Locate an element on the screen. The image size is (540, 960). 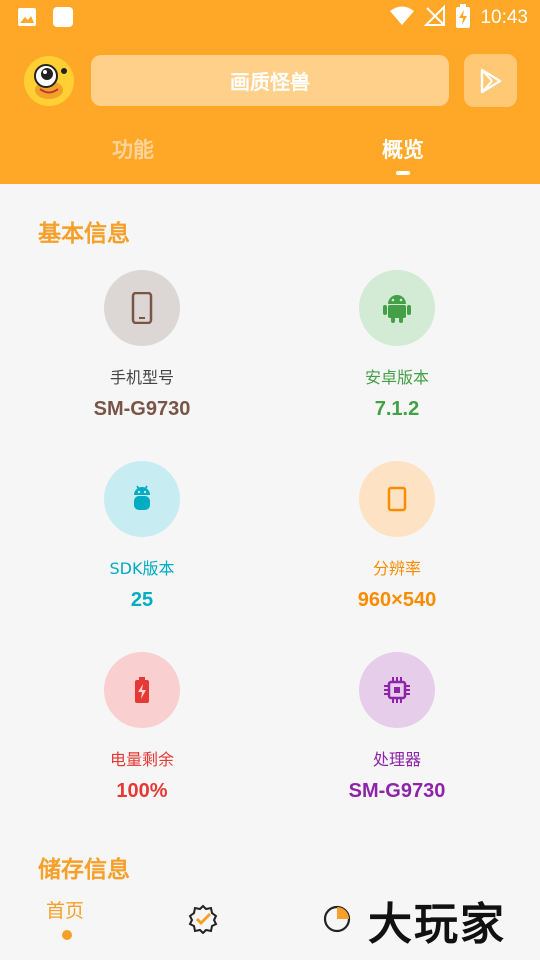
info-label: 处理器 is located at coordinates (396, 759).